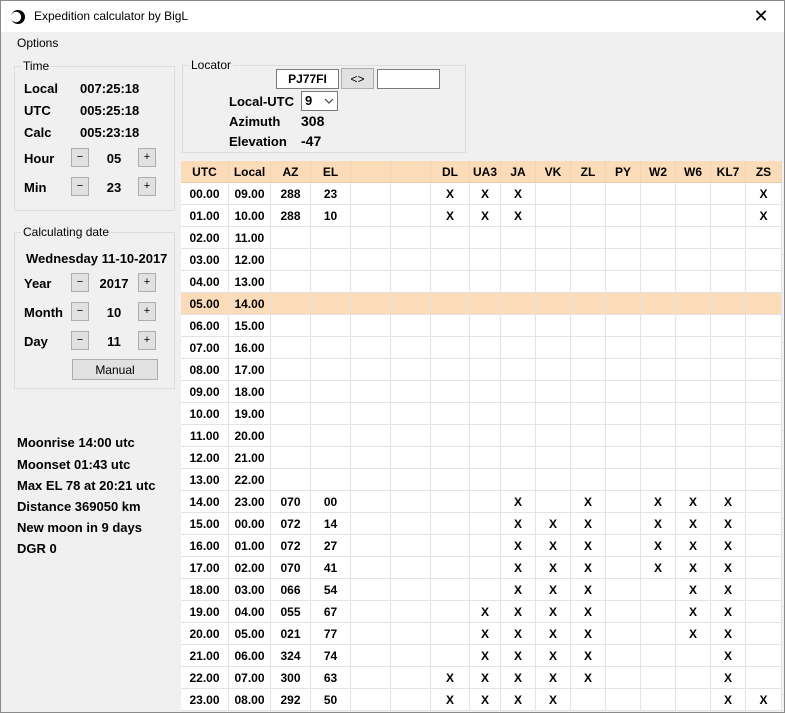  Describe the element at coordinates (291, 502) in the screenshot. I see `table-cell: 070` at that location.